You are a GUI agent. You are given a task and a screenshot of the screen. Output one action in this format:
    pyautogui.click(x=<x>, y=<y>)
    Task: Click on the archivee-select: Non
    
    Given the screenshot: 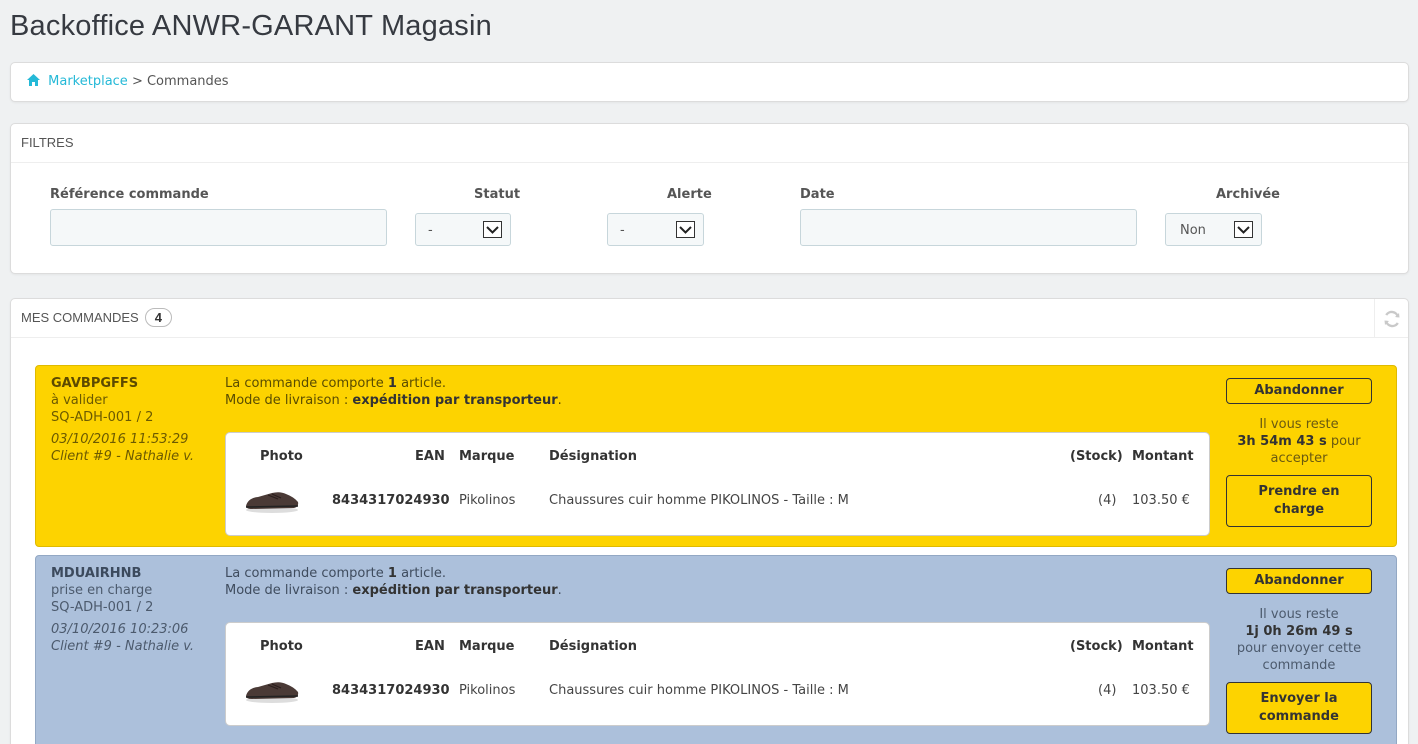 What is the action you would take?
    pyautogui.click(x=1213, y=229)
    